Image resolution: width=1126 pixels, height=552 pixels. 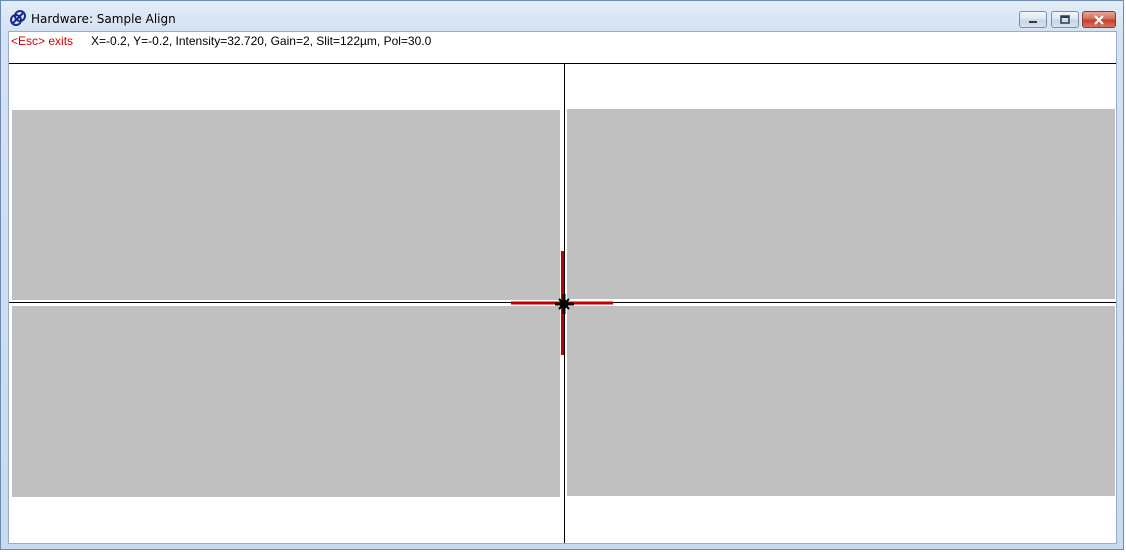 What do you see at coordinates (103, 19) in the screenshot?
I see `window-title: Hardware: Sample Align` at bounding box center [103, 19].